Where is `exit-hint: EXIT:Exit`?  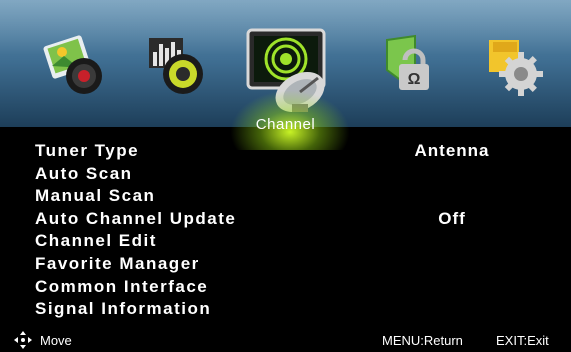
exit-hint: EXIT:Exit is located at coordinates (522, 340).